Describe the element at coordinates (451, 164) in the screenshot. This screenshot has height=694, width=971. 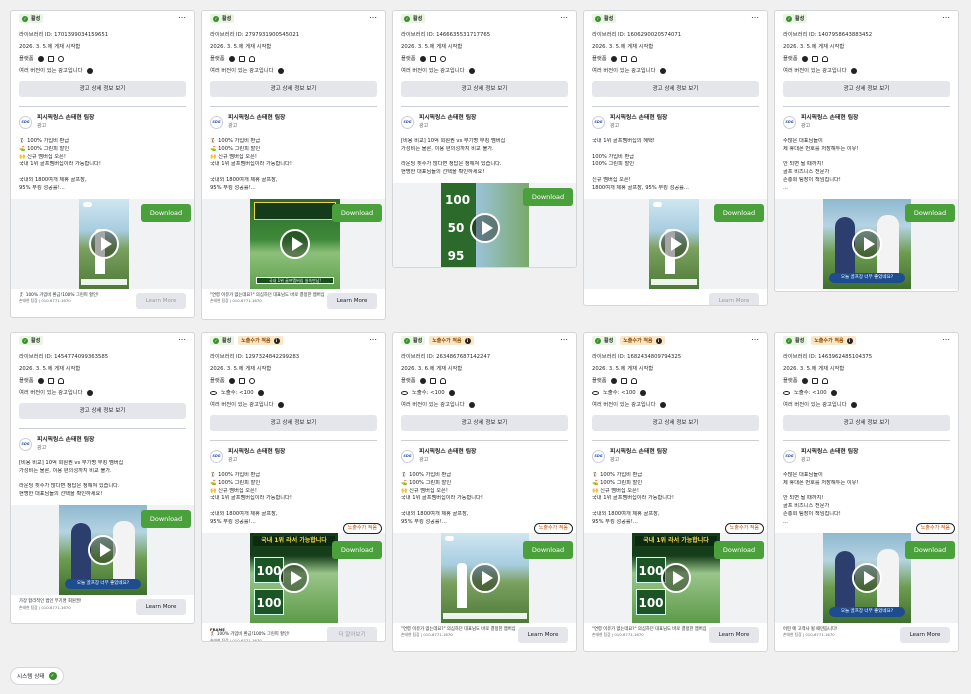
I see `body-line: 라운딩 횟수가 많다면 정답은 정해져 있습니다.` at that location.